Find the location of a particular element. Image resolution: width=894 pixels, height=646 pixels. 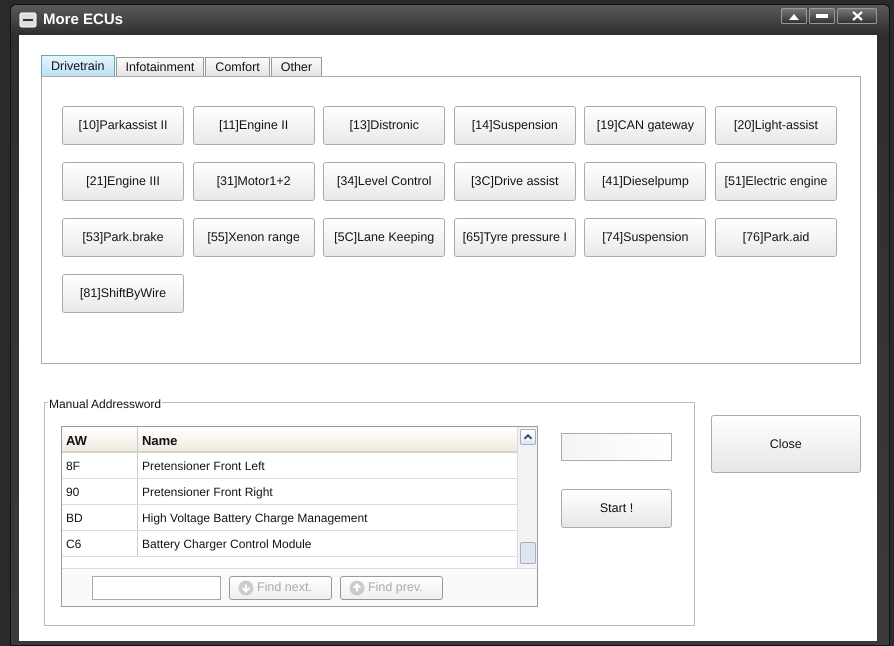

table-cell: BD is located at coordinates (100, 517).